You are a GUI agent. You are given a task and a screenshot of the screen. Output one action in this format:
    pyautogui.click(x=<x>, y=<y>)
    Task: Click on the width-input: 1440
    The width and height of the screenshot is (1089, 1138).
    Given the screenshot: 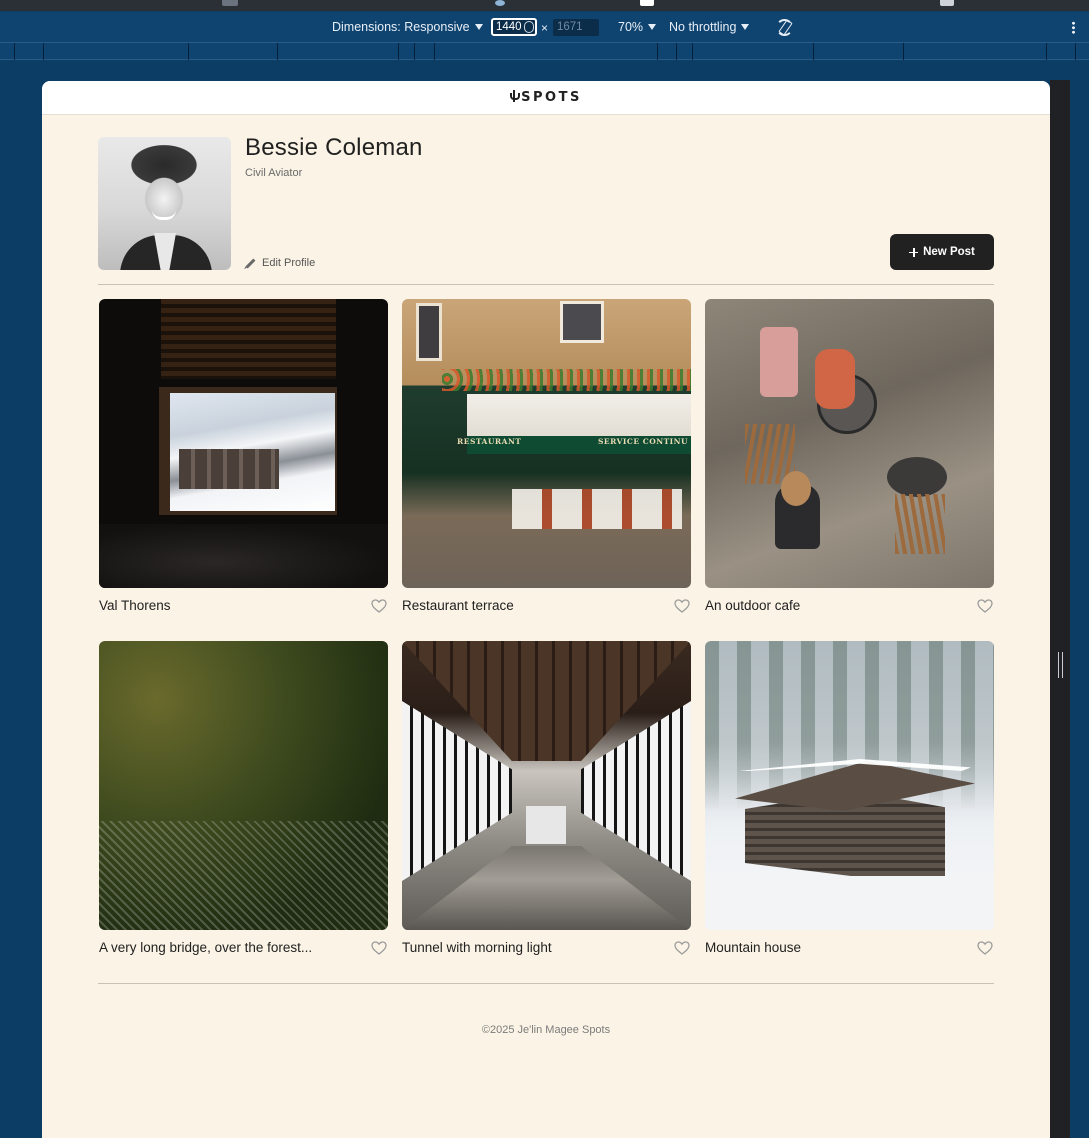 What is the action you would take?
    pyautogui.click(x=514, y=27)
    